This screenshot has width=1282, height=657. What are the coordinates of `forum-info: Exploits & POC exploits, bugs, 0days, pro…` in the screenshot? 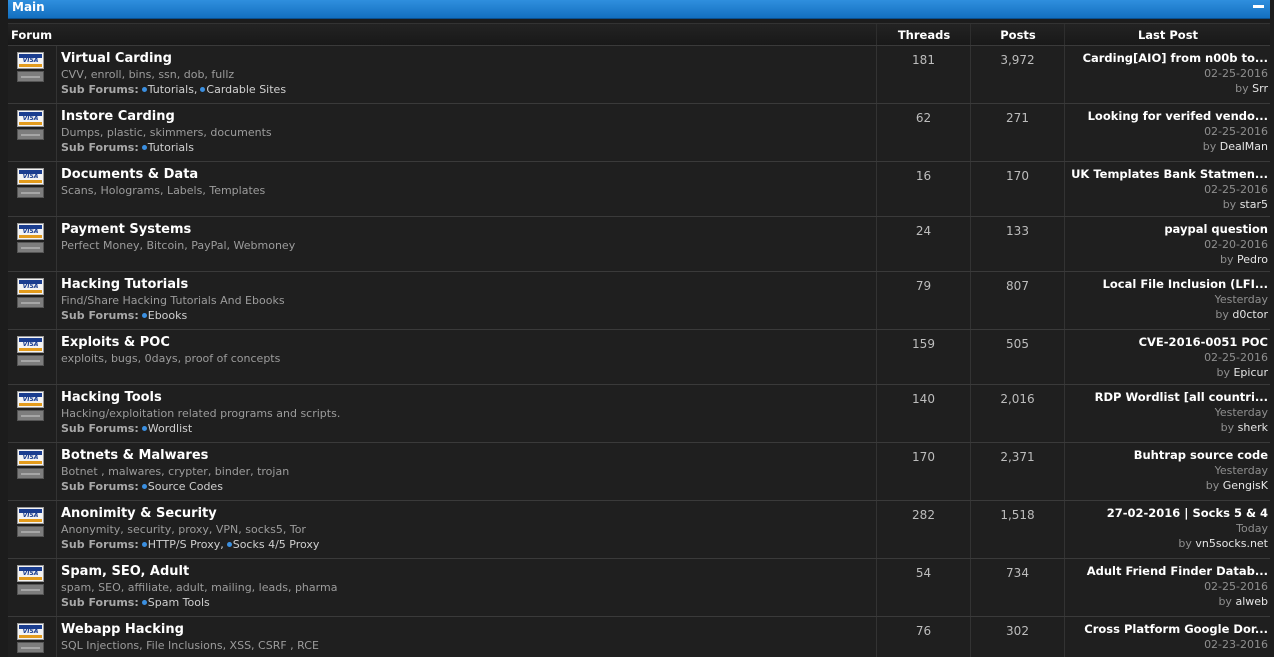 It's located at (466, 350).